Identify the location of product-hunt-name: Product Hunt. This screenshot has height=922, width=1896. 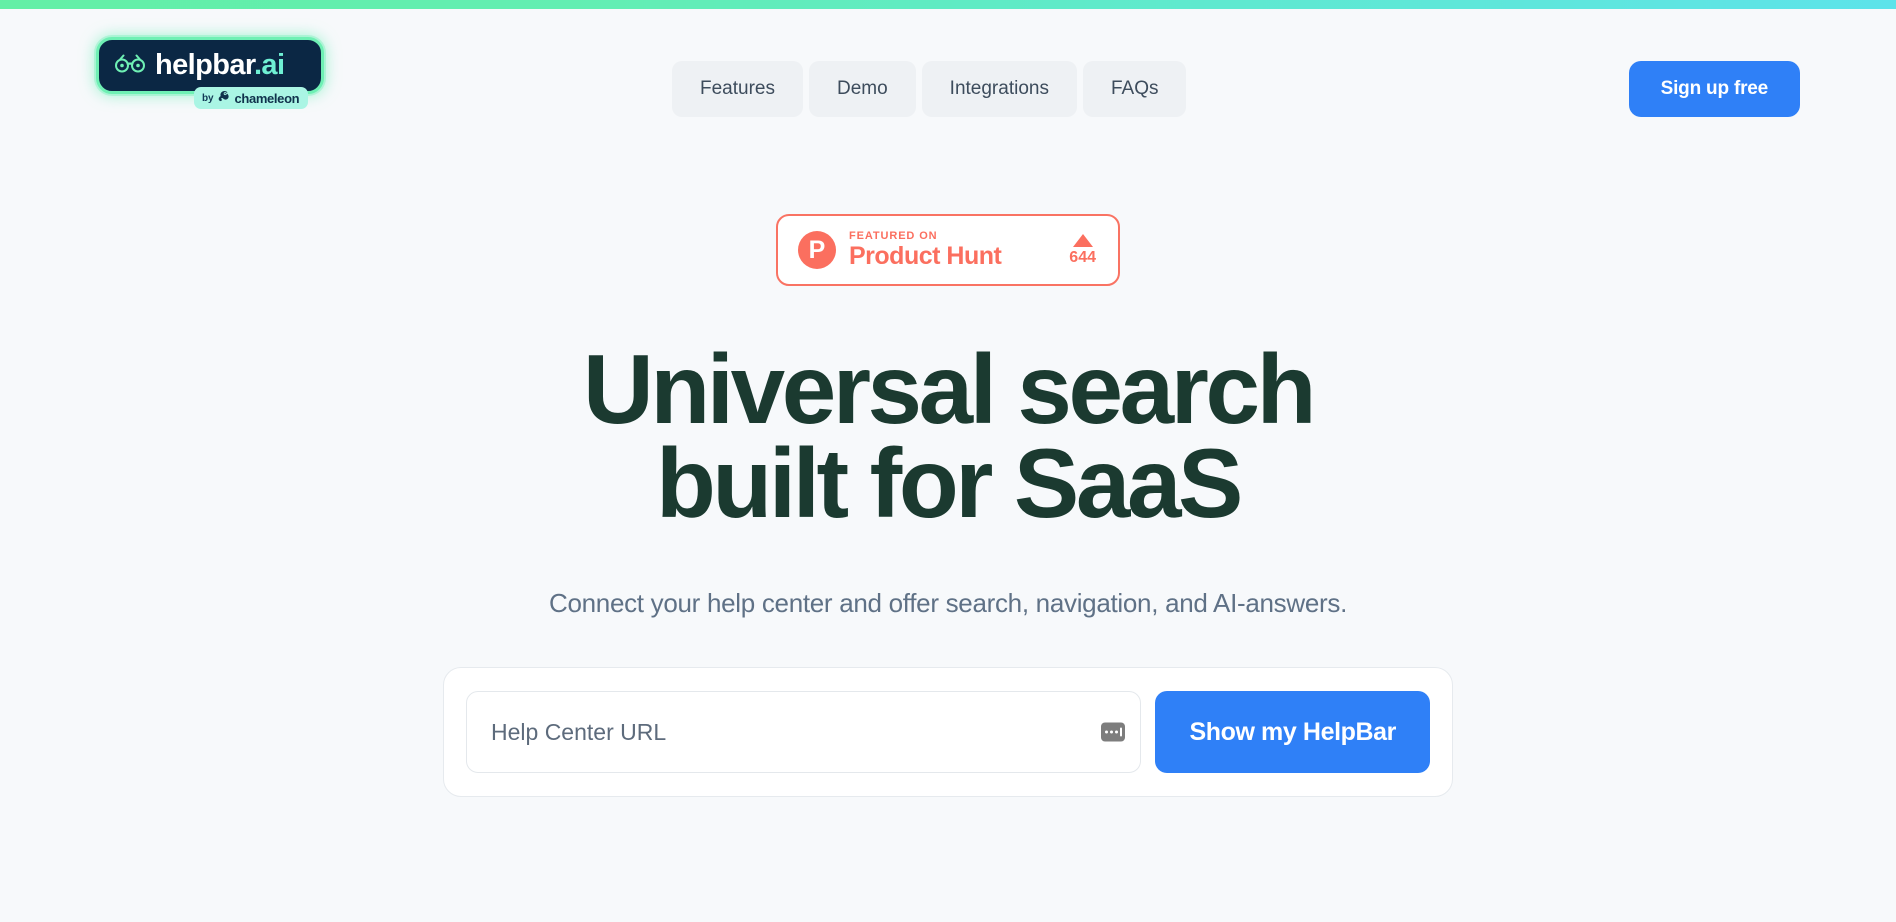
(925, 256).